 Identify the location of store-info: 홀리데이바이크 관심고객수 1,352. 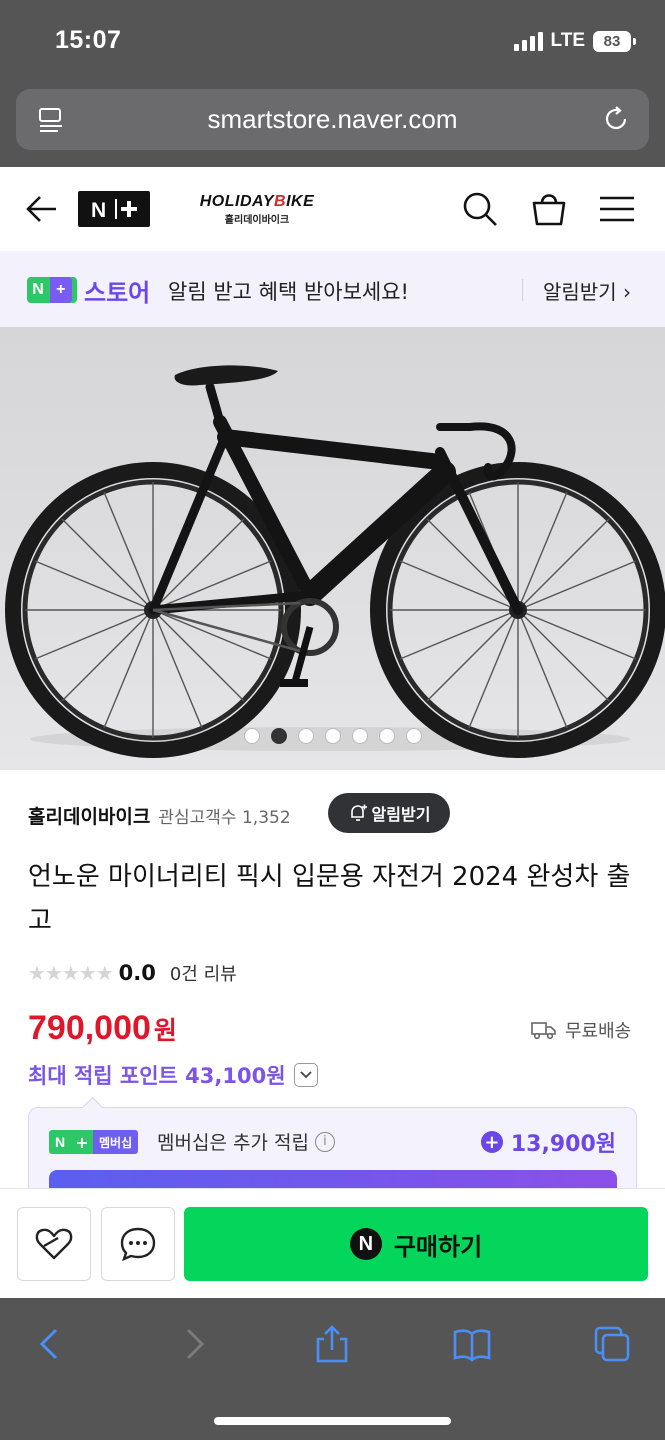
(159, 815).